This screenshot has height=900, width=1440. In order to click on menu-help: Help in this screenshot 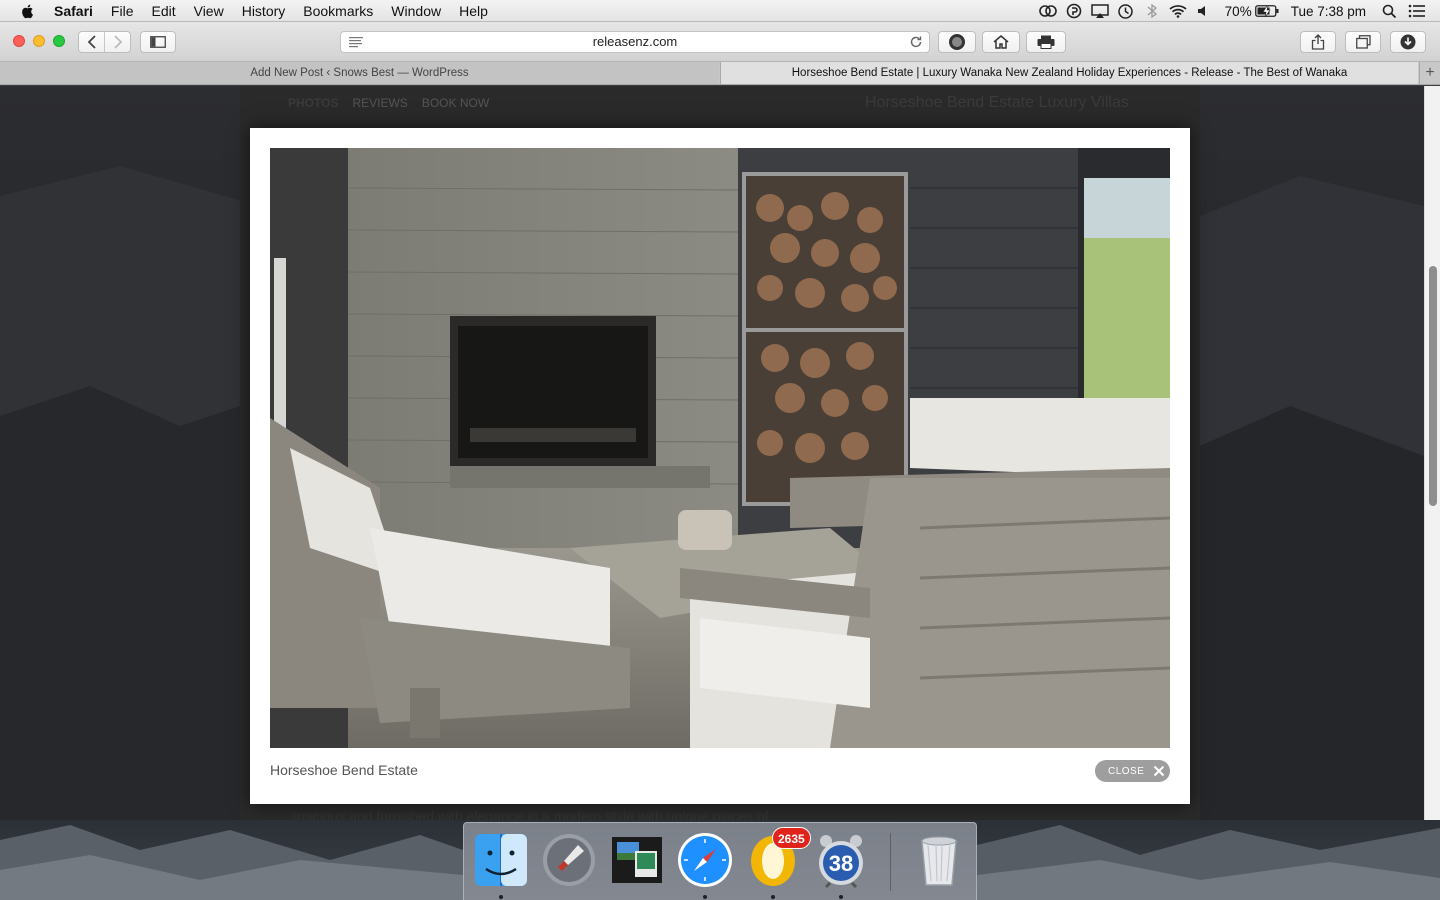, I will do `click(473, 11)`.